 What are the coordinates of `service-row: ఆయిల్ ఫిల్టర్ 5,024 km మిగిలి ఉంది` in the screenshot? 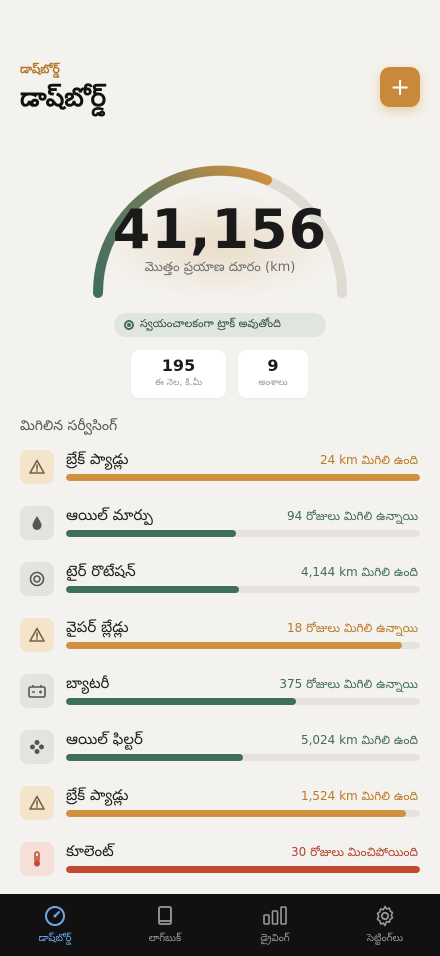 It's located at (220, 750).